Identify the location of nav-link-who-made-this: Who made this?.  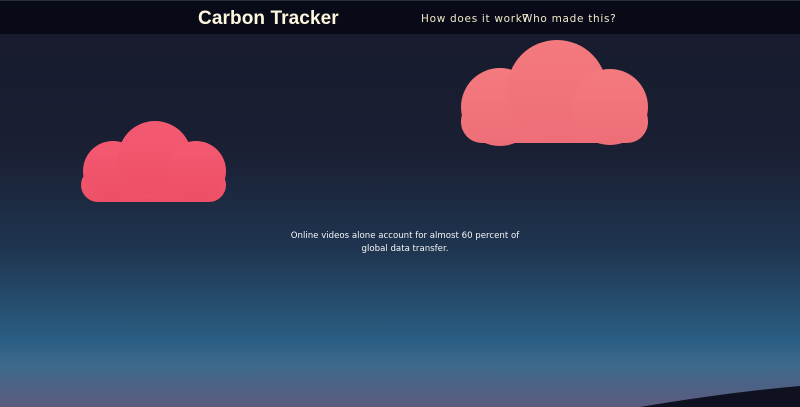
(569, 19).